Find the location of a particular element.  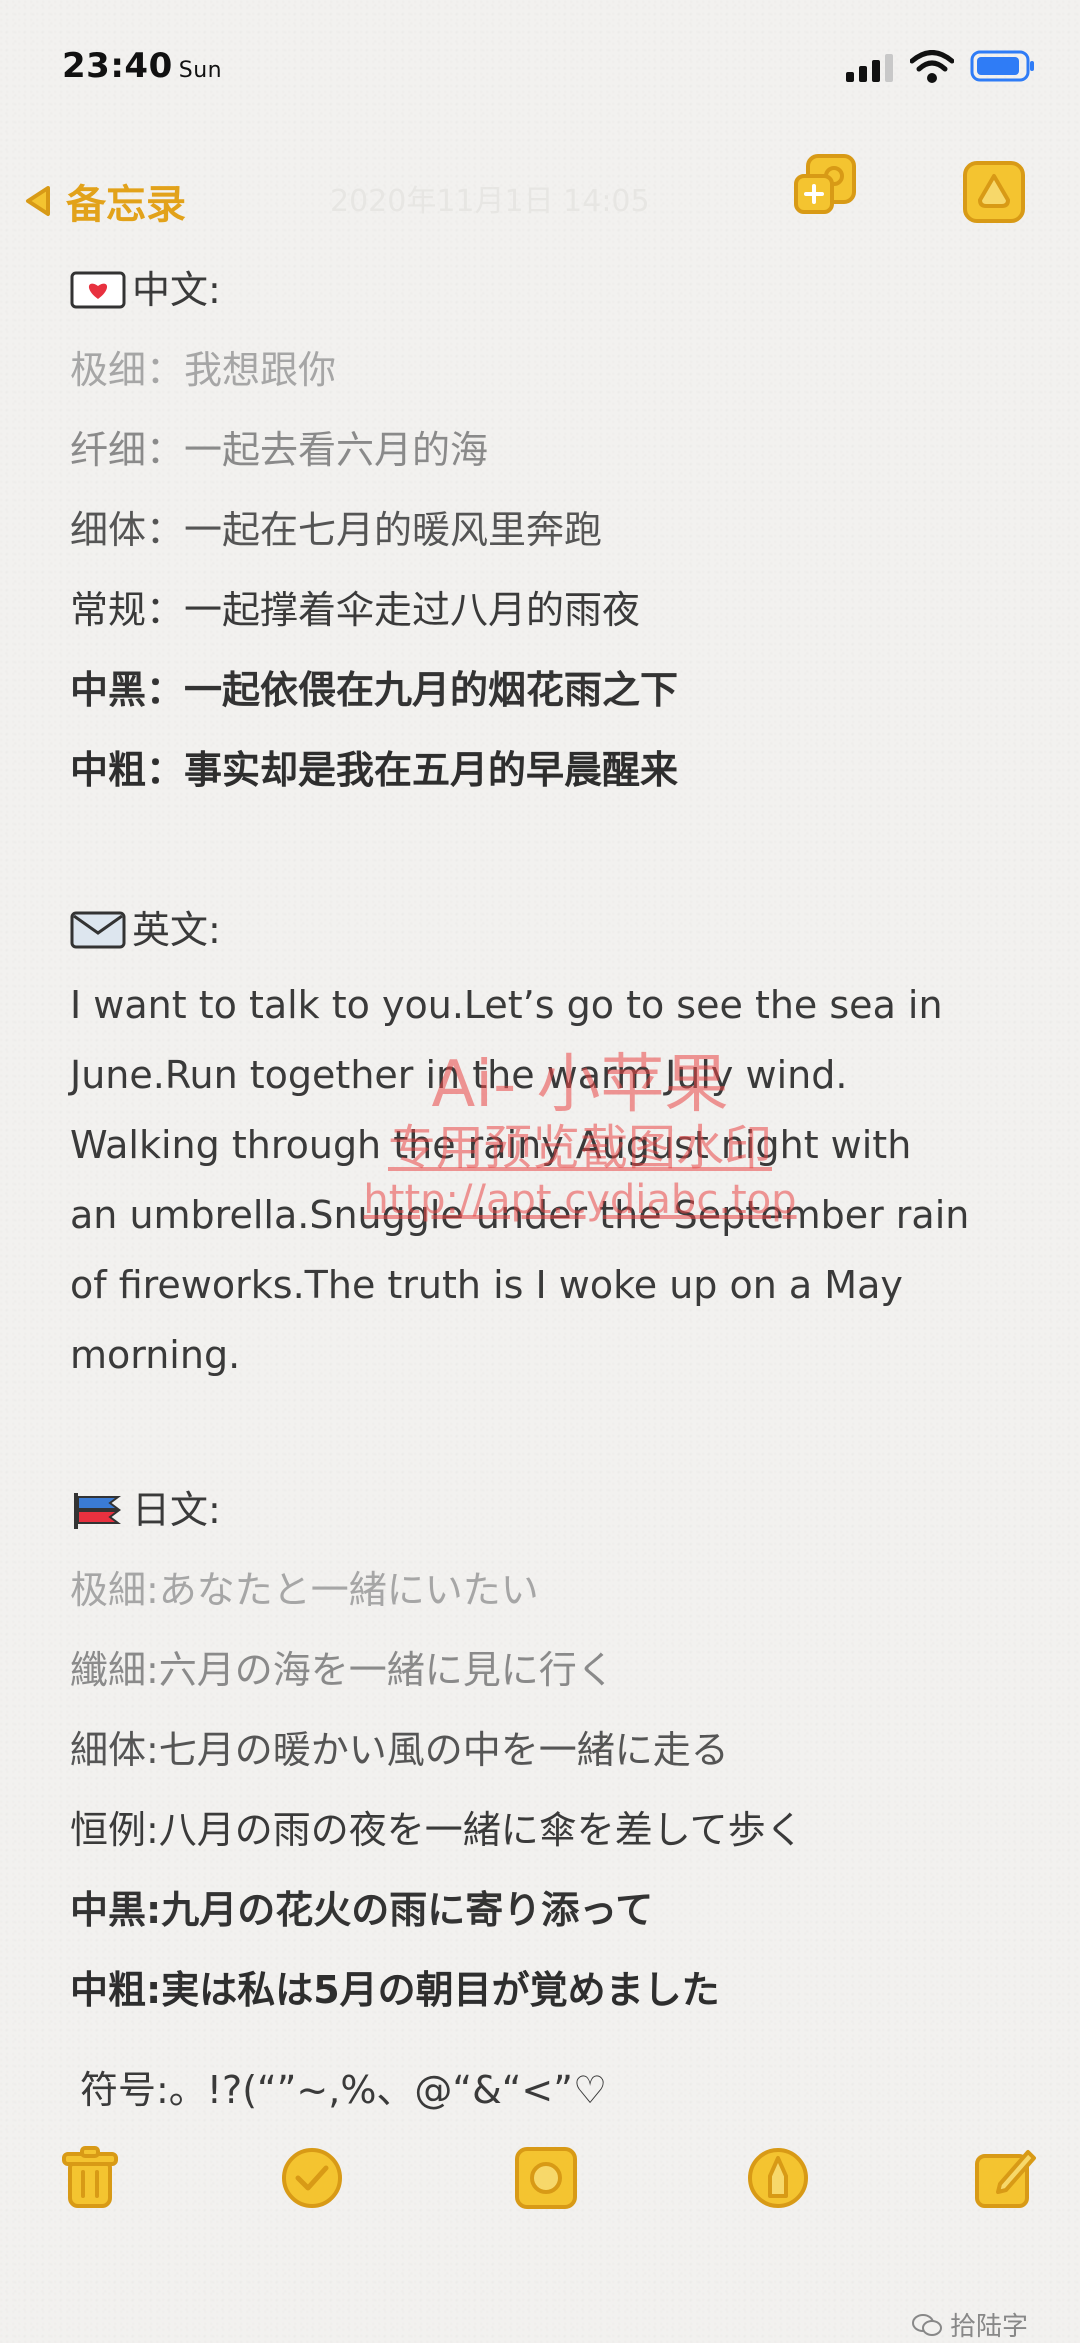

add-people-icon is located at coordinates (826, 186).